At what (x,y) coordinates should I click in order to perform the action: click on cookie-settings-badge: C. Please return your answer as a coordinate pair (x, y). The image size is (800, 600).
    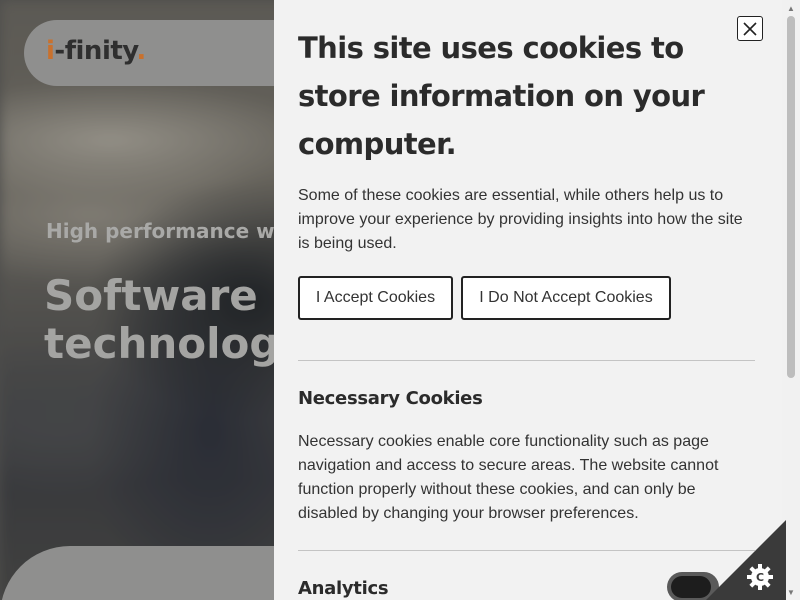
    Looking at the image, I should click on (746, 560).